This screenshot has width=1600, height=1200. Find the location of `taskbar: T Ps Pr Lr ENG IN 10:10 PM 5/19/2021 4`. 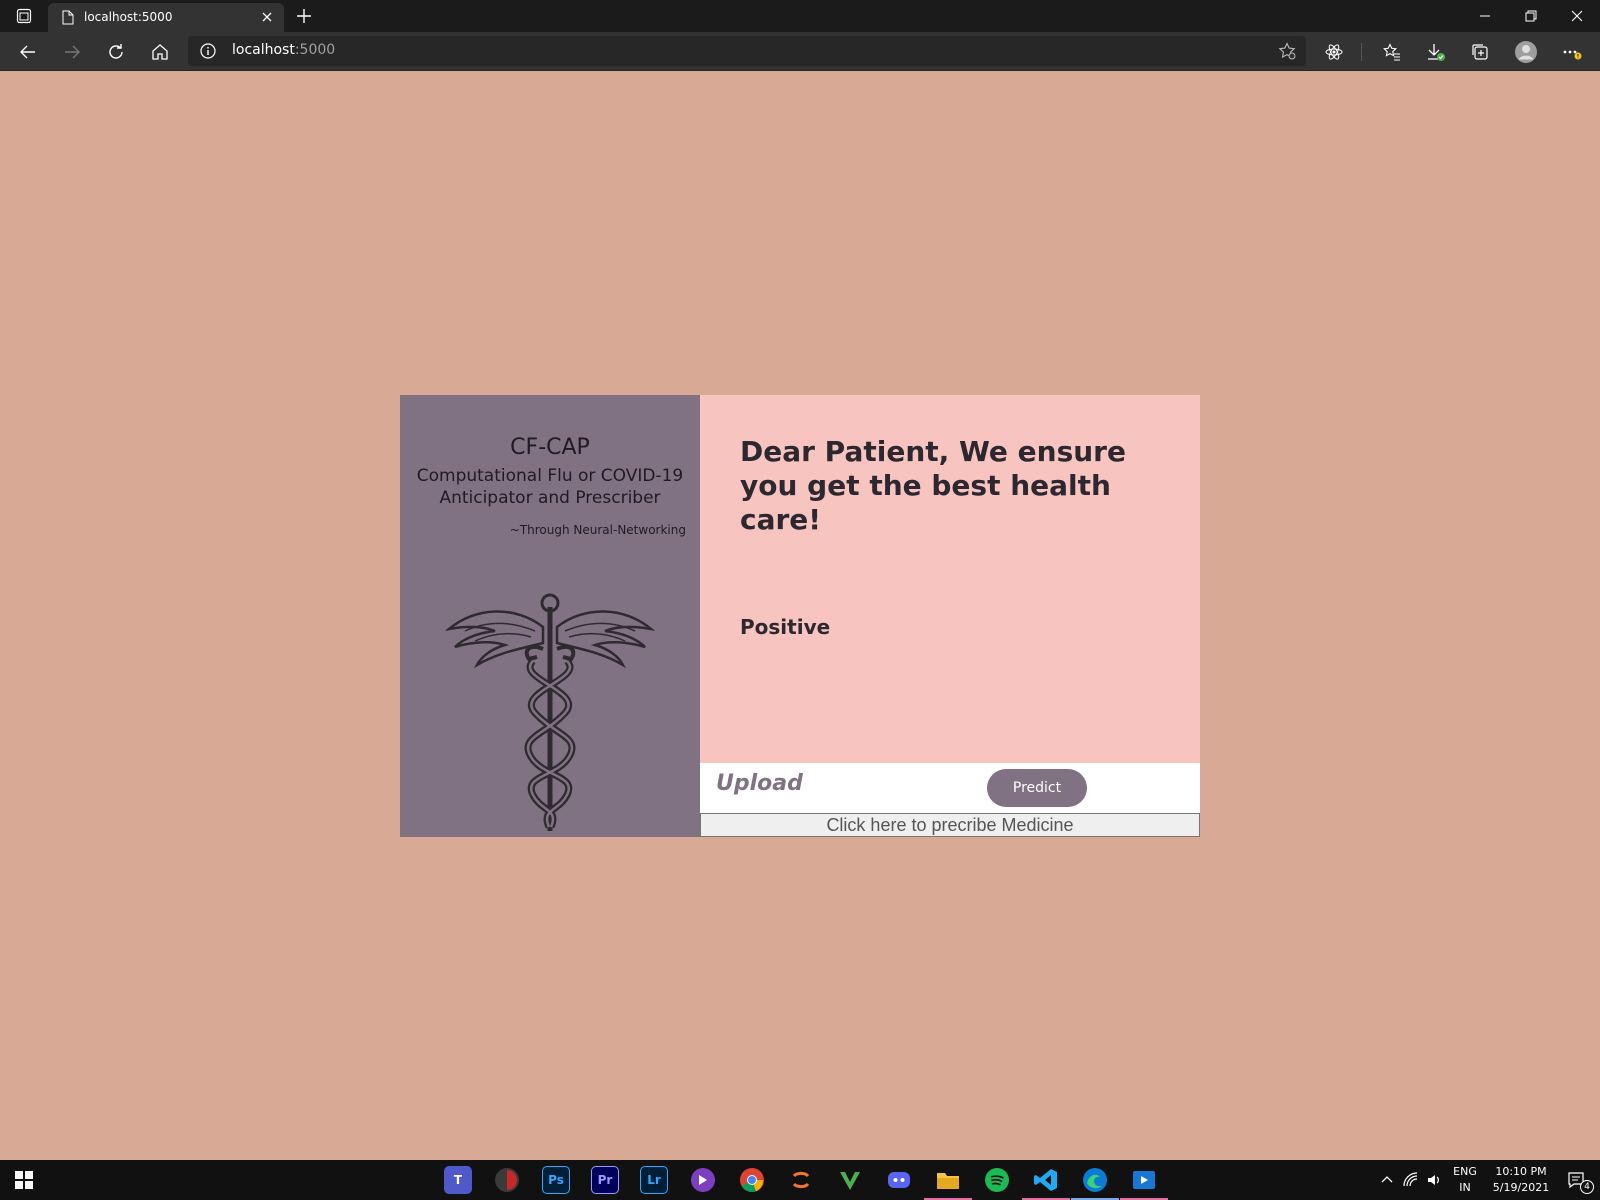

taskbar: T Ps Pr Lr ENG IN 10:10 PM 5/19/2021 4 is located at coordinates (800, 1180).